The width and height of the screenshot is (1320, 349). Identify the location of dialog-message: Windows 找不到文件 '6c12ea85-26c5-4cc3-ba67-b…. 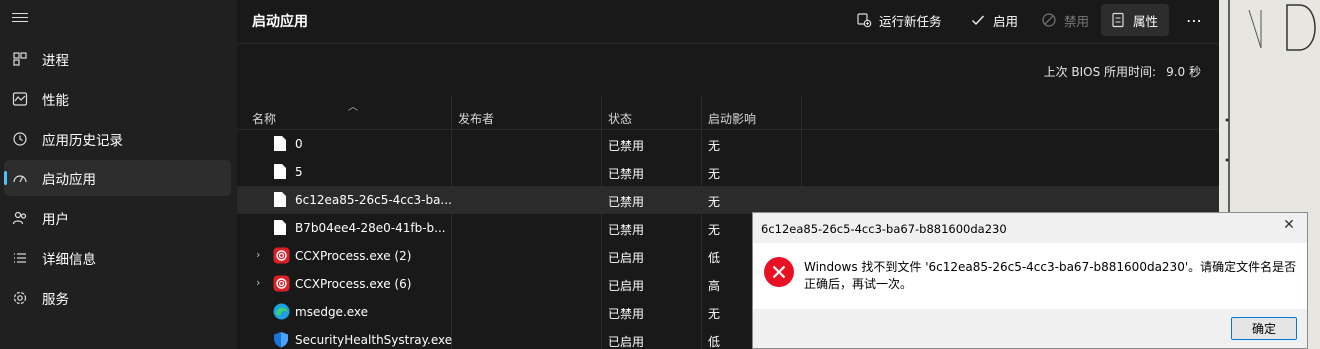
(1050, 275).